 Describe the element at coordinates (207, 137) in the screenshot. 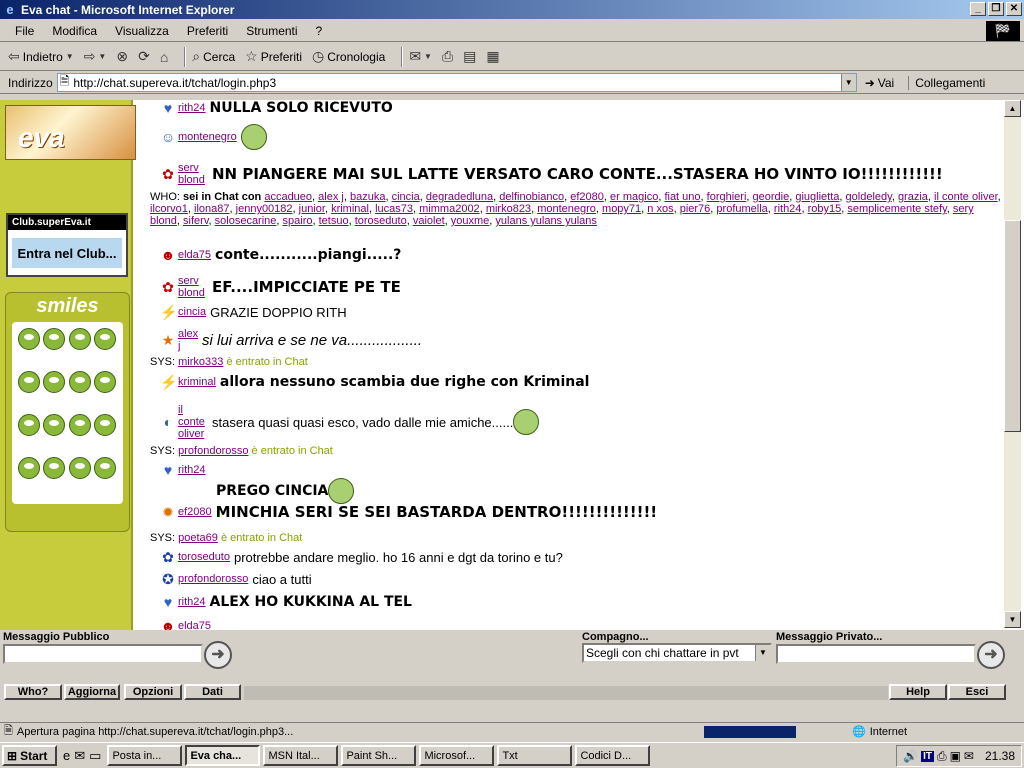

I see `nick-link: montenegro` at that location.